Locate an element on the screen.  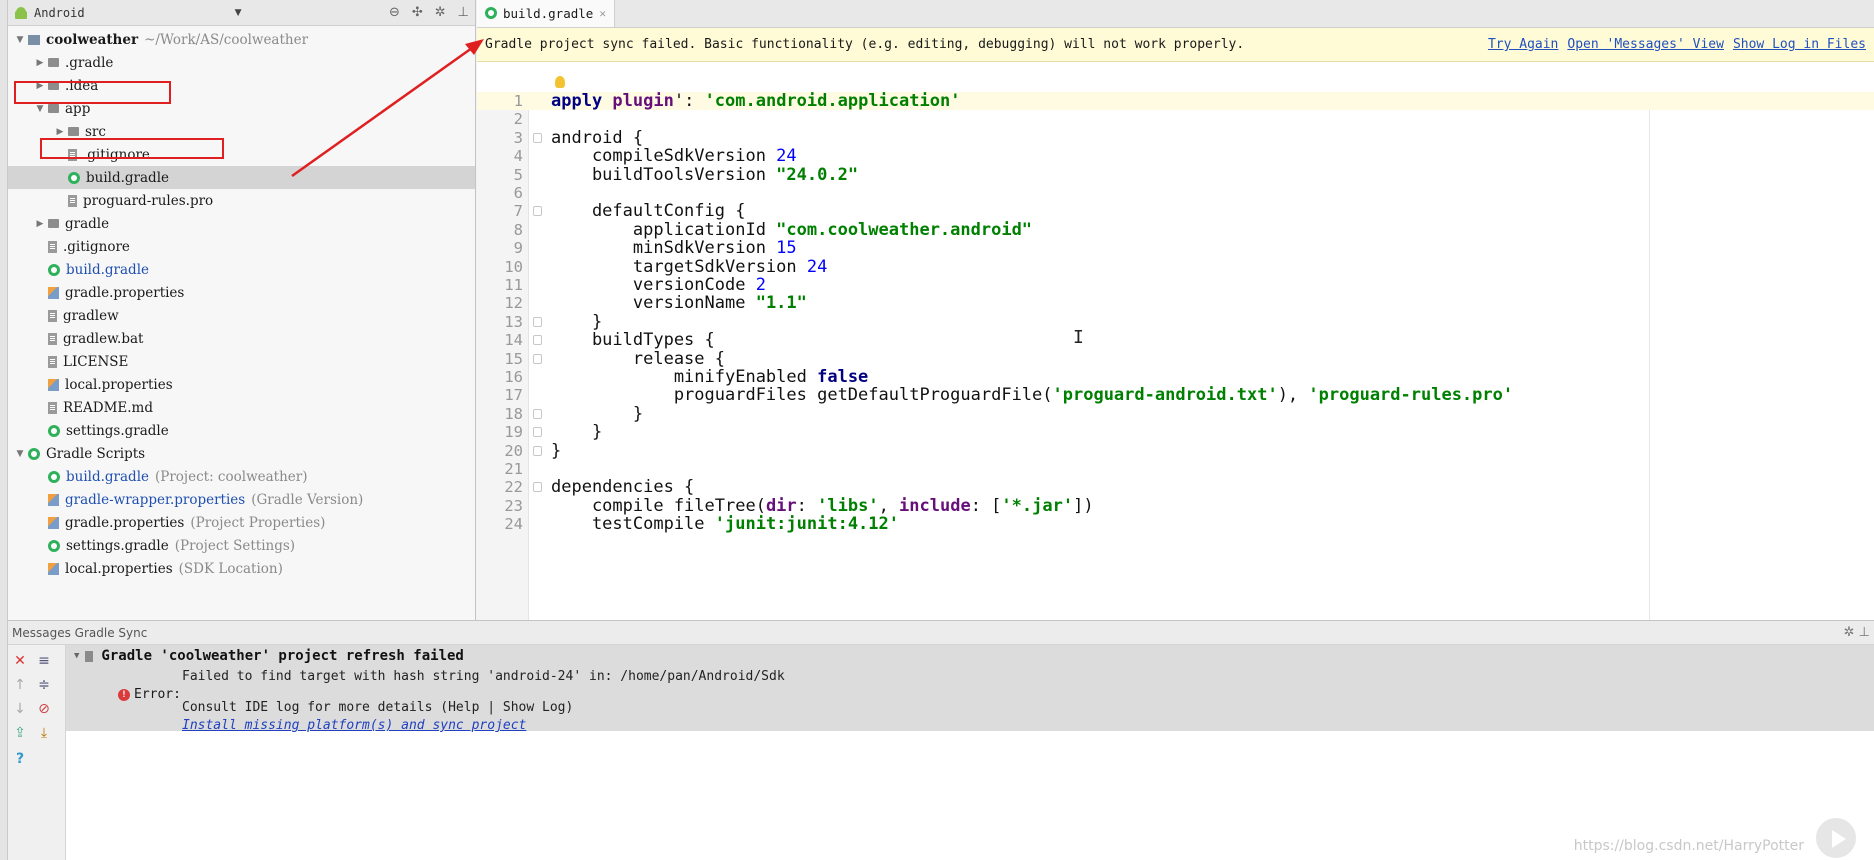
tree-item: ▶ .idea is located at coordinates (241, 85).